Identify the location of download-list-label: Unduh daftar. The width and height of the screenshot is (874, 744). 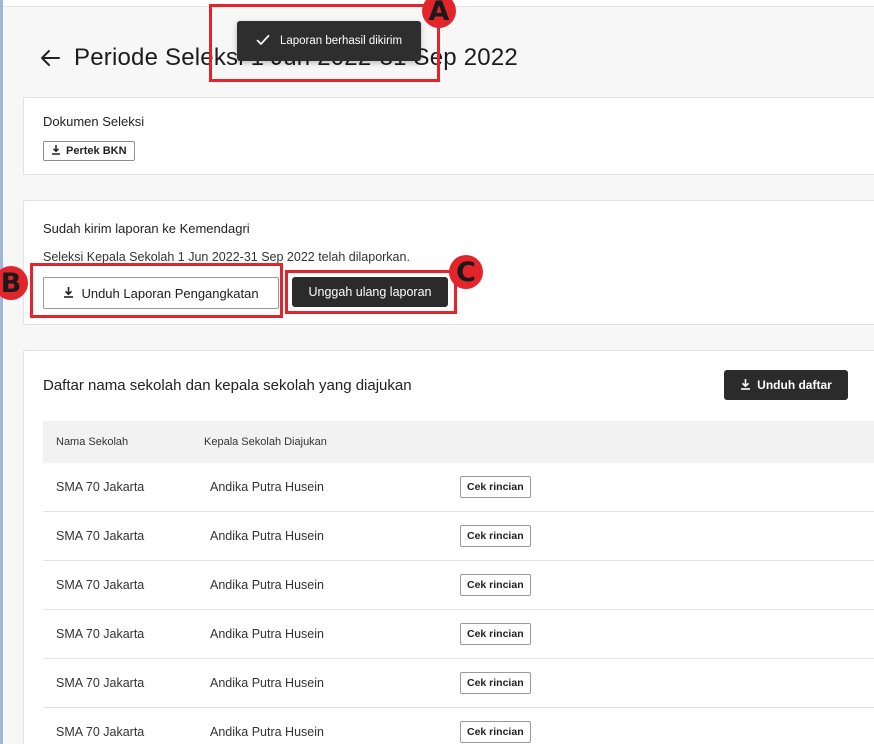
(794, 385).